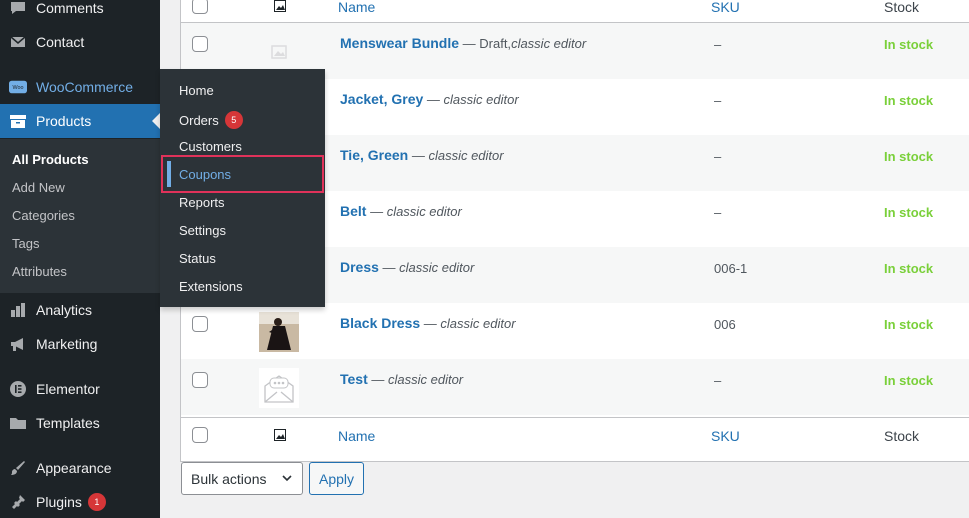 This screenshot has width=969, height=518. I want to click on post-status-label: Draft,, so click(495, 43).